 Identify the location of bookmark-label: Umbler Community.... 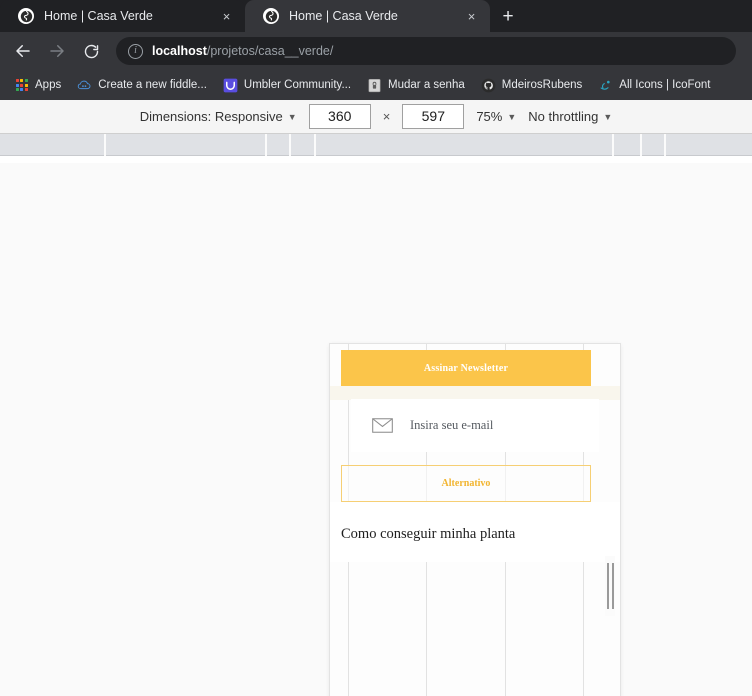
(297, 85).